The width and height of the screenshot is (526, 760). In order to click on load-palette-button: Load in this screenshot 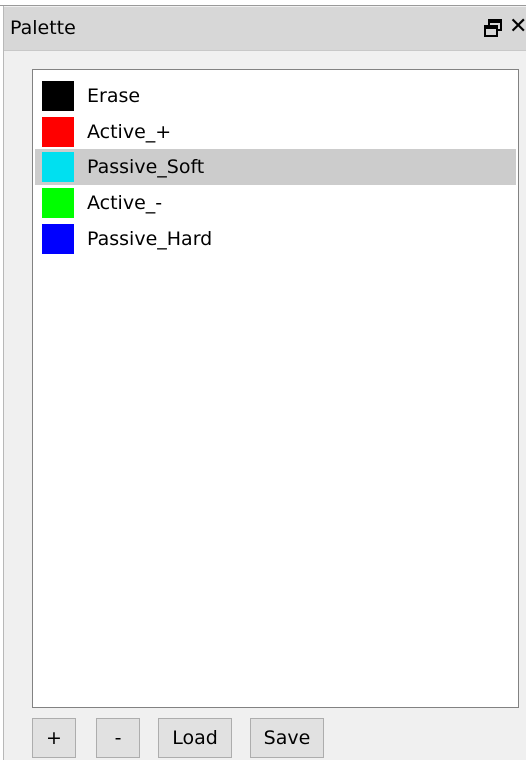, I will do `click(195, 738)`.